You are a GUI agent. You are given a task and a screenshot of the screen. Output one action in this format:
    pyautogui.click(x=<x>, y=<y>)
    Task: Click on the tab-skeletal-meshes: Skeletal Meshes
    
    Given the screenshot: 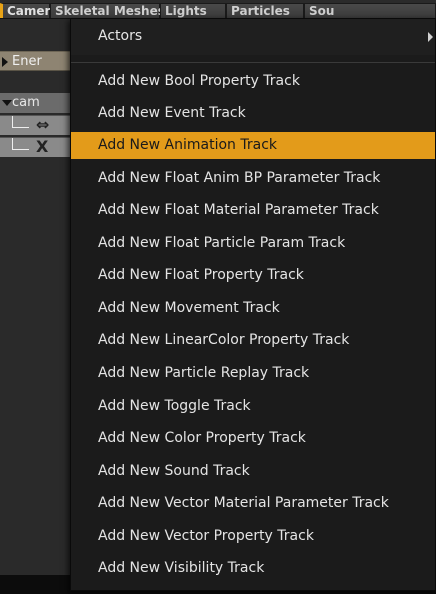 What is the action you would take?
    pyautogui.click(x=107, y=10)
    